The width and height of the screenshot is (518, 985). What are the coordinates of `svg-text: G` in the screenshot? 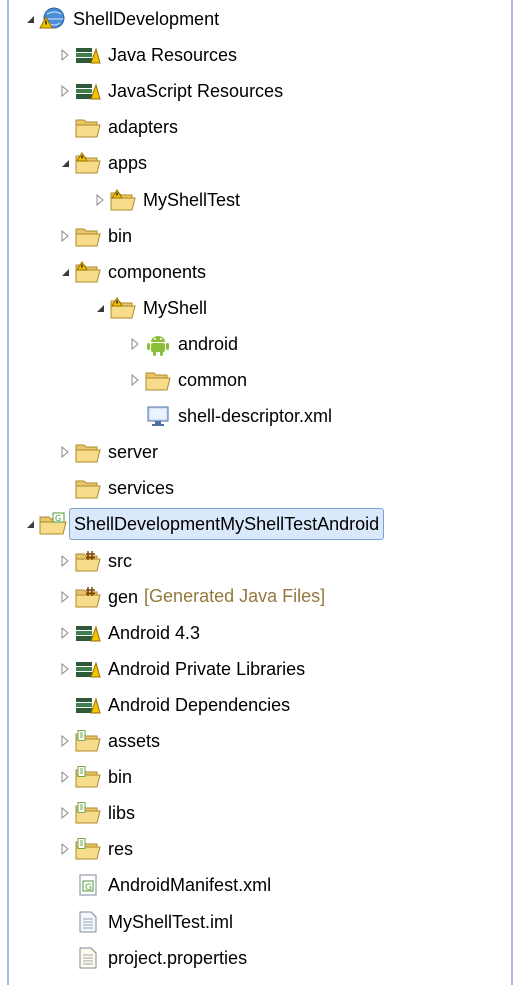 It's located at (88, 888).